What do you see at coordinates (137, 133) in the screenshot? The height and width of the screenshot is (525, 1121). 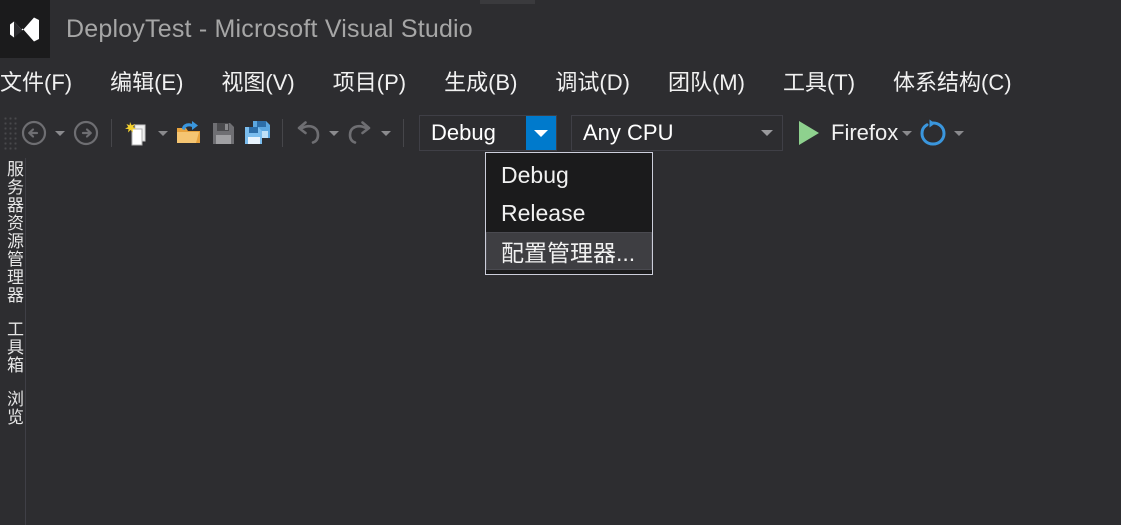 I see `new-item-icon` at bounding box center [137, 133].